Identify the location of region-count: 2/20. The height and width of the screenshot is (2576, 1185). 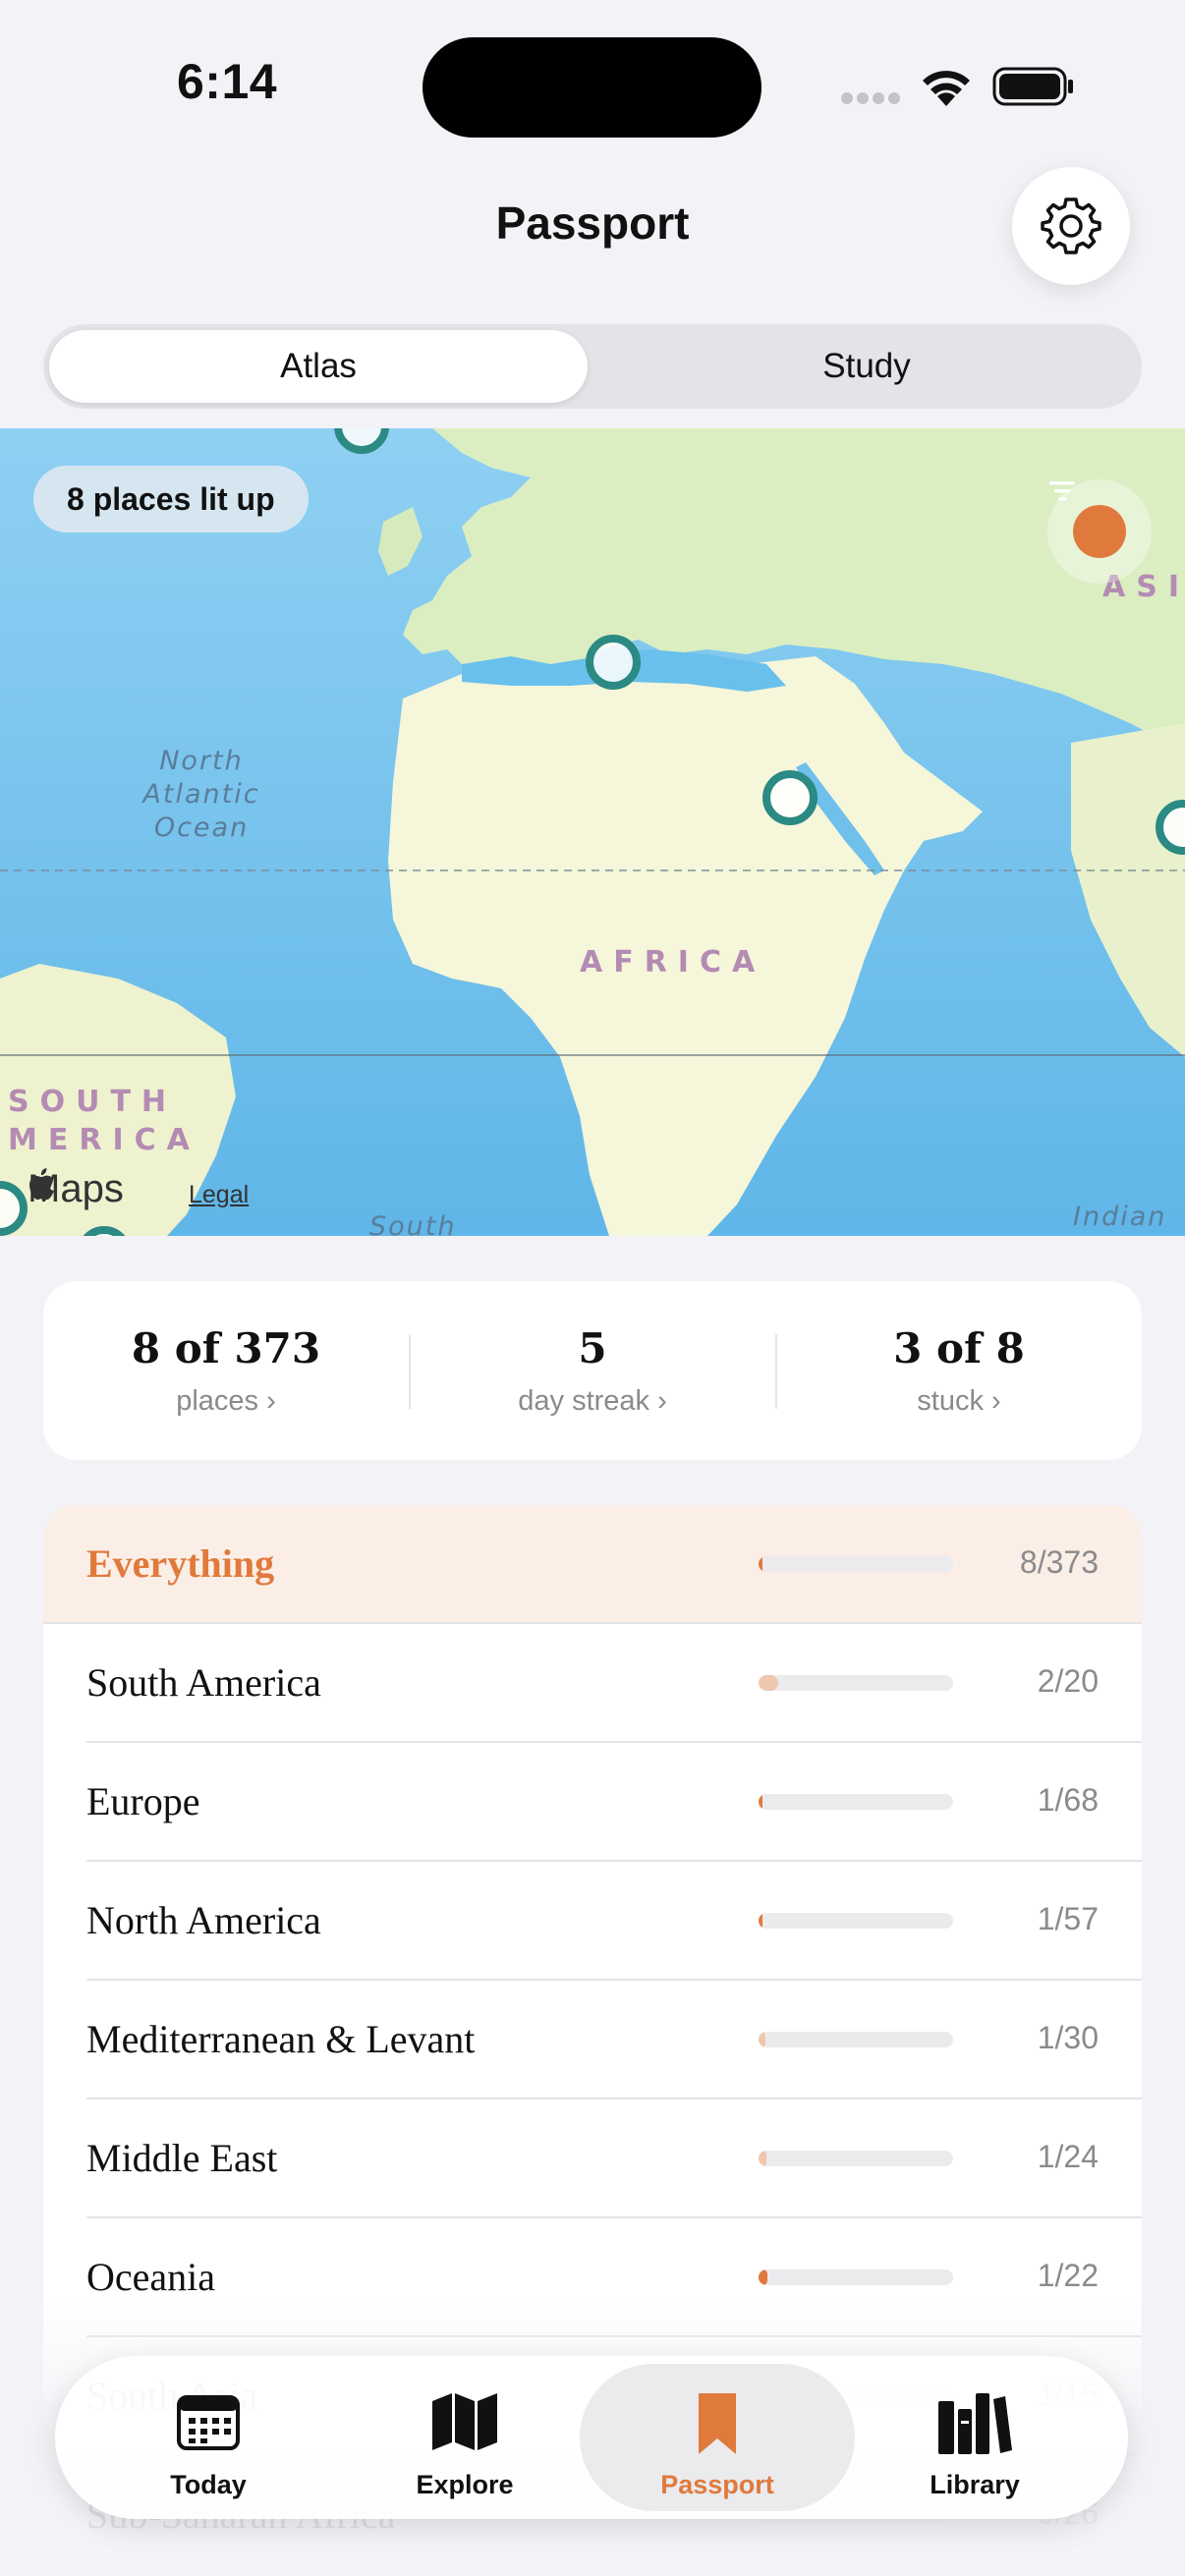
(1068, 1681).